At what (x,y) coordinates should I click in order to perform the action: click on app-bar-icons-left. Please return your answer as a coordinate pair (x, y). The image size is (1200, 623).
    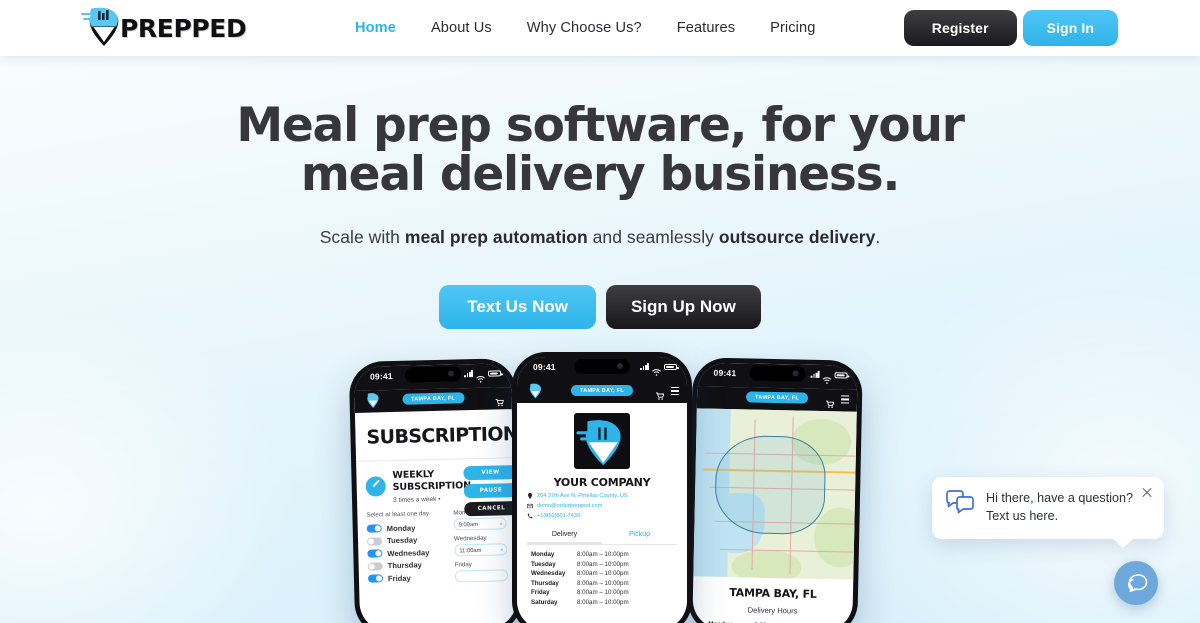
    Looking at the image, I should click on (500, 400).